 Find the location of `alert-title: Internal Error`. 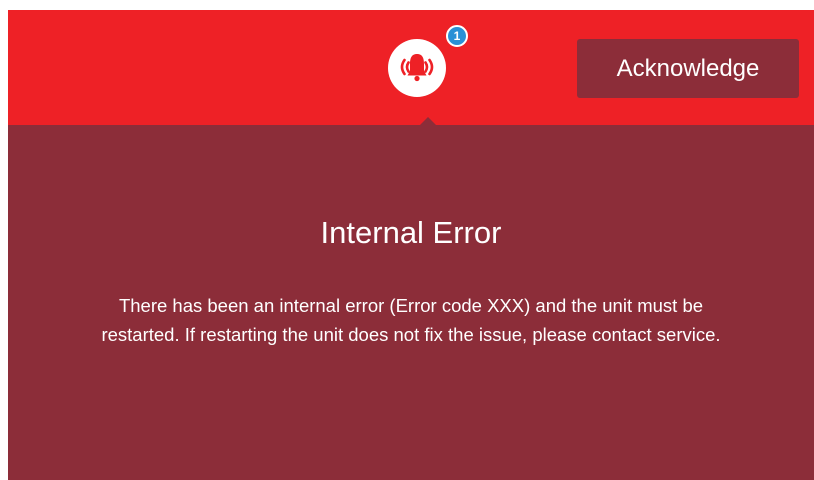

alert-title: Internal Error is located at coordinates (411, 232).